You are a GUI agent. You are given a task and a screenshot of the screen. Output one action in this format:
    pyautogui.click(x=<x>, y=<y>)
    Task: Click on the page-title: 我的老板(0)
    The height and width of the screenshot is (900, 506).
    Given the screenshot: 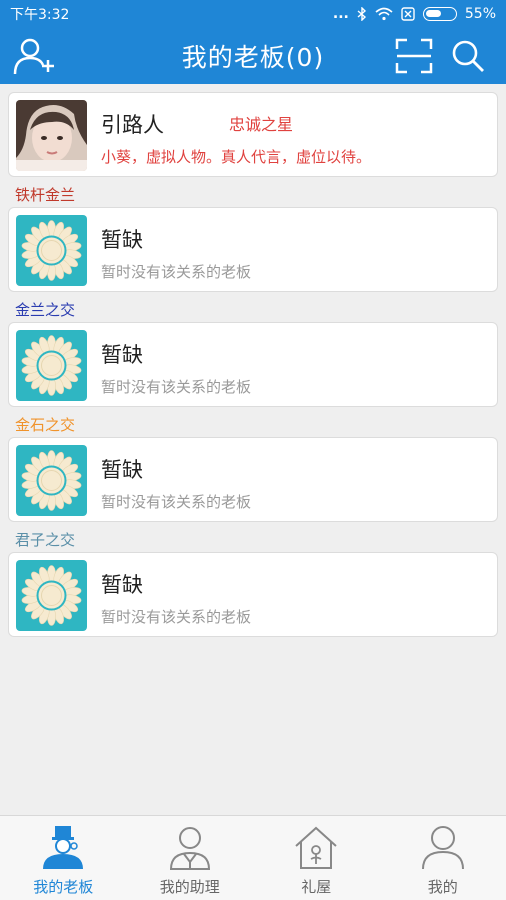 What is the action you would take?
    pyautogui.click(x=253, y=57)
    